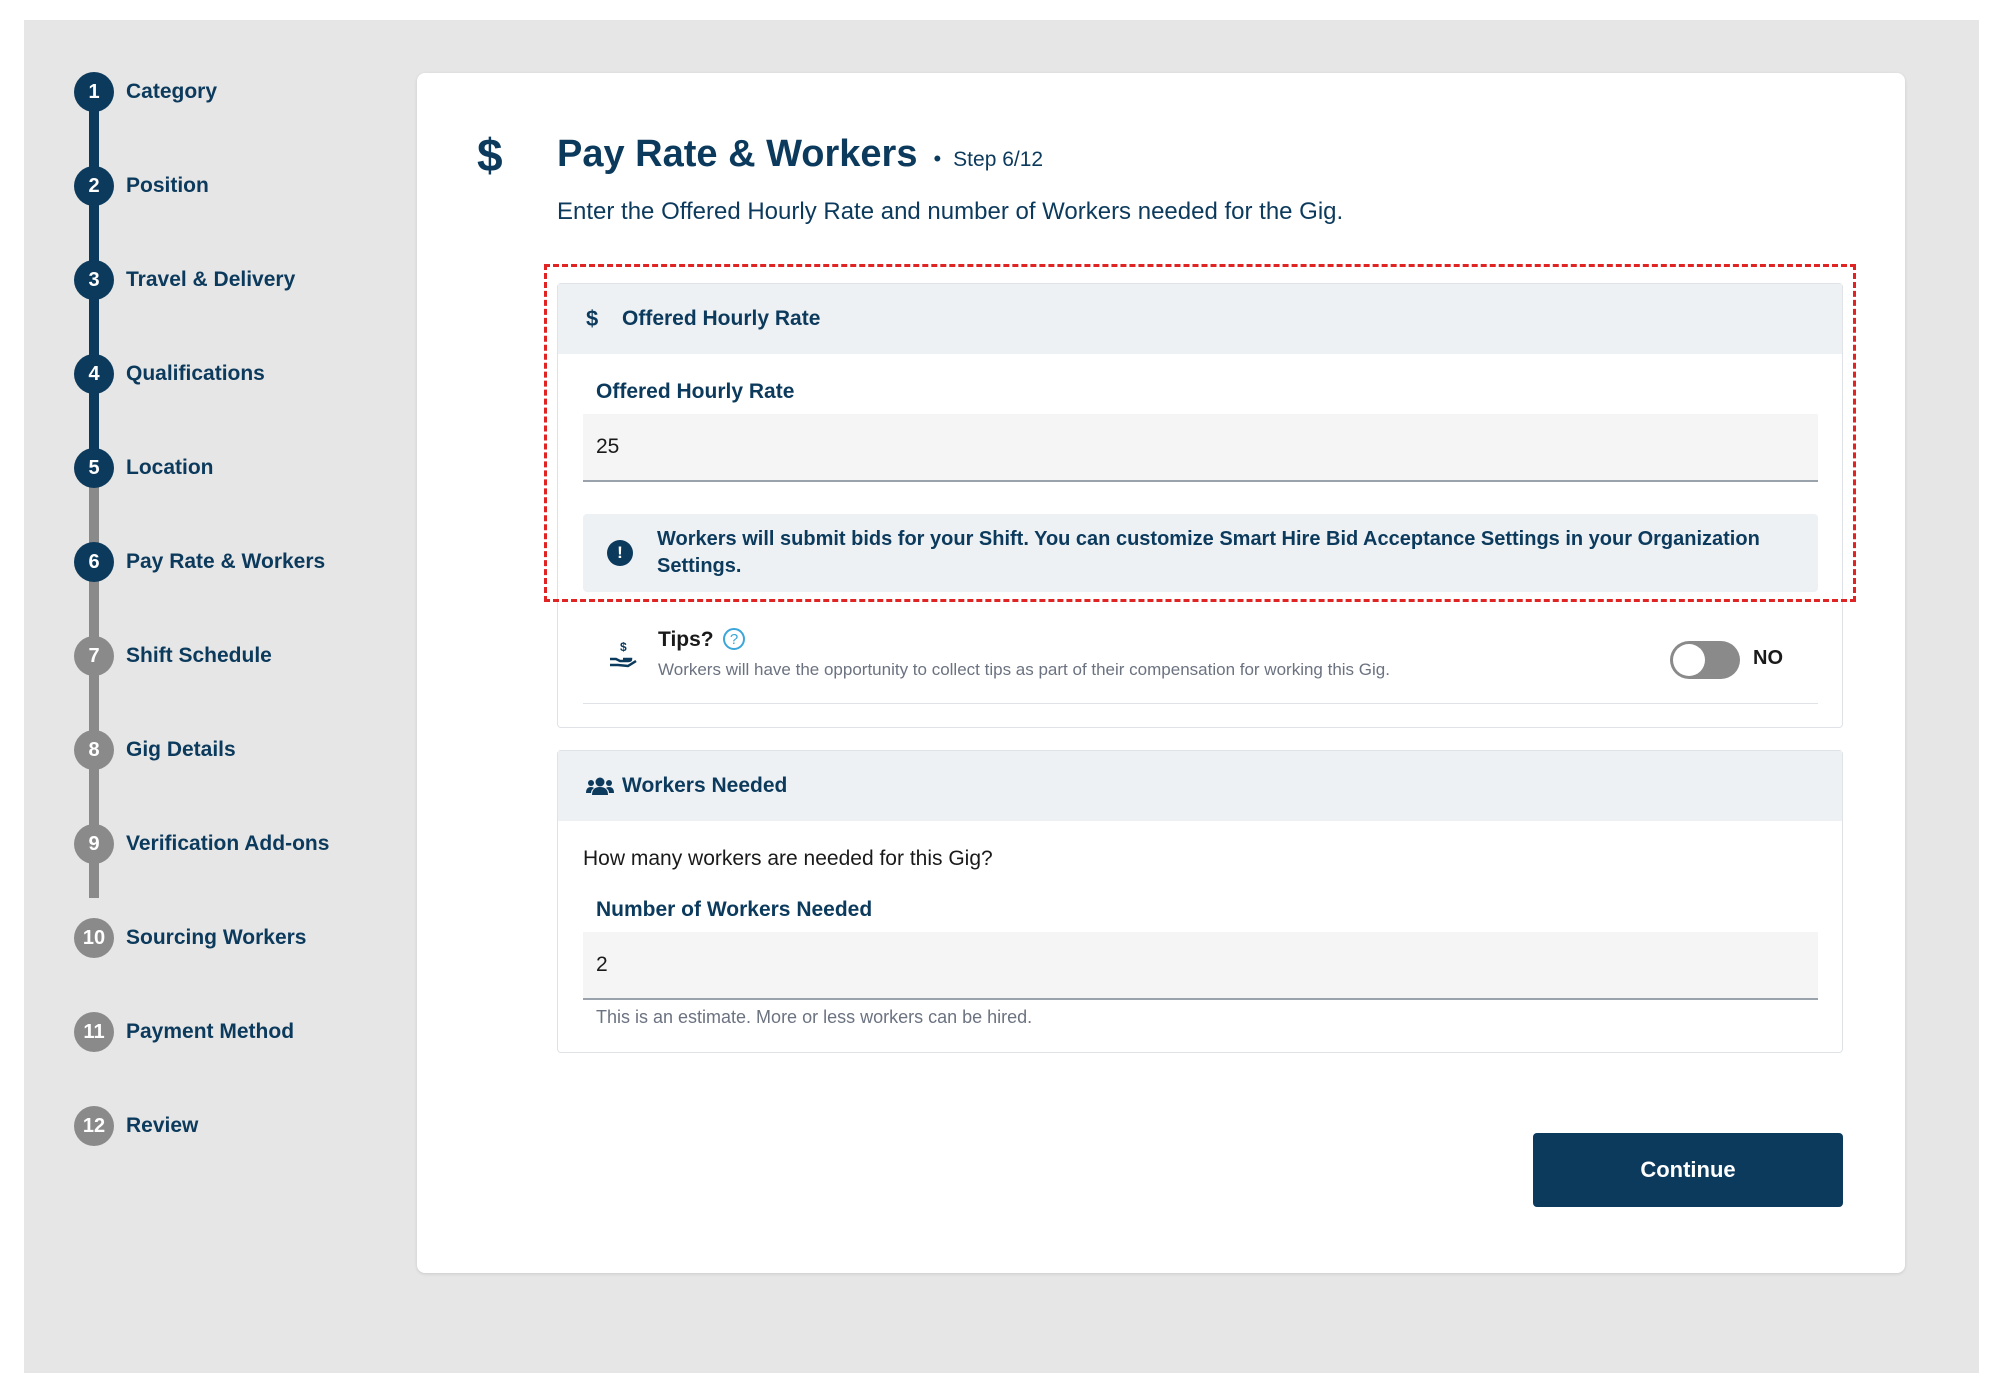 Image resolution: width=2000 pixels, height=1395 pixels. I want to click on step-number-circle: 1, so click(94, 92).